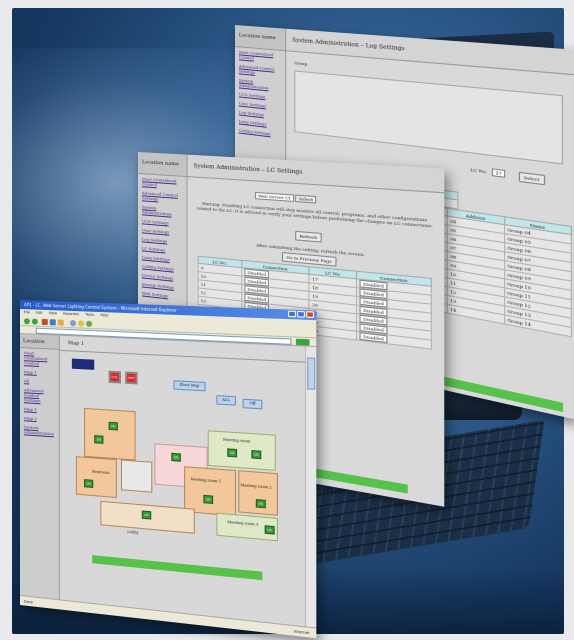 The image size is (574, 640). I want to click on minimize-icon, so click(292, 314).